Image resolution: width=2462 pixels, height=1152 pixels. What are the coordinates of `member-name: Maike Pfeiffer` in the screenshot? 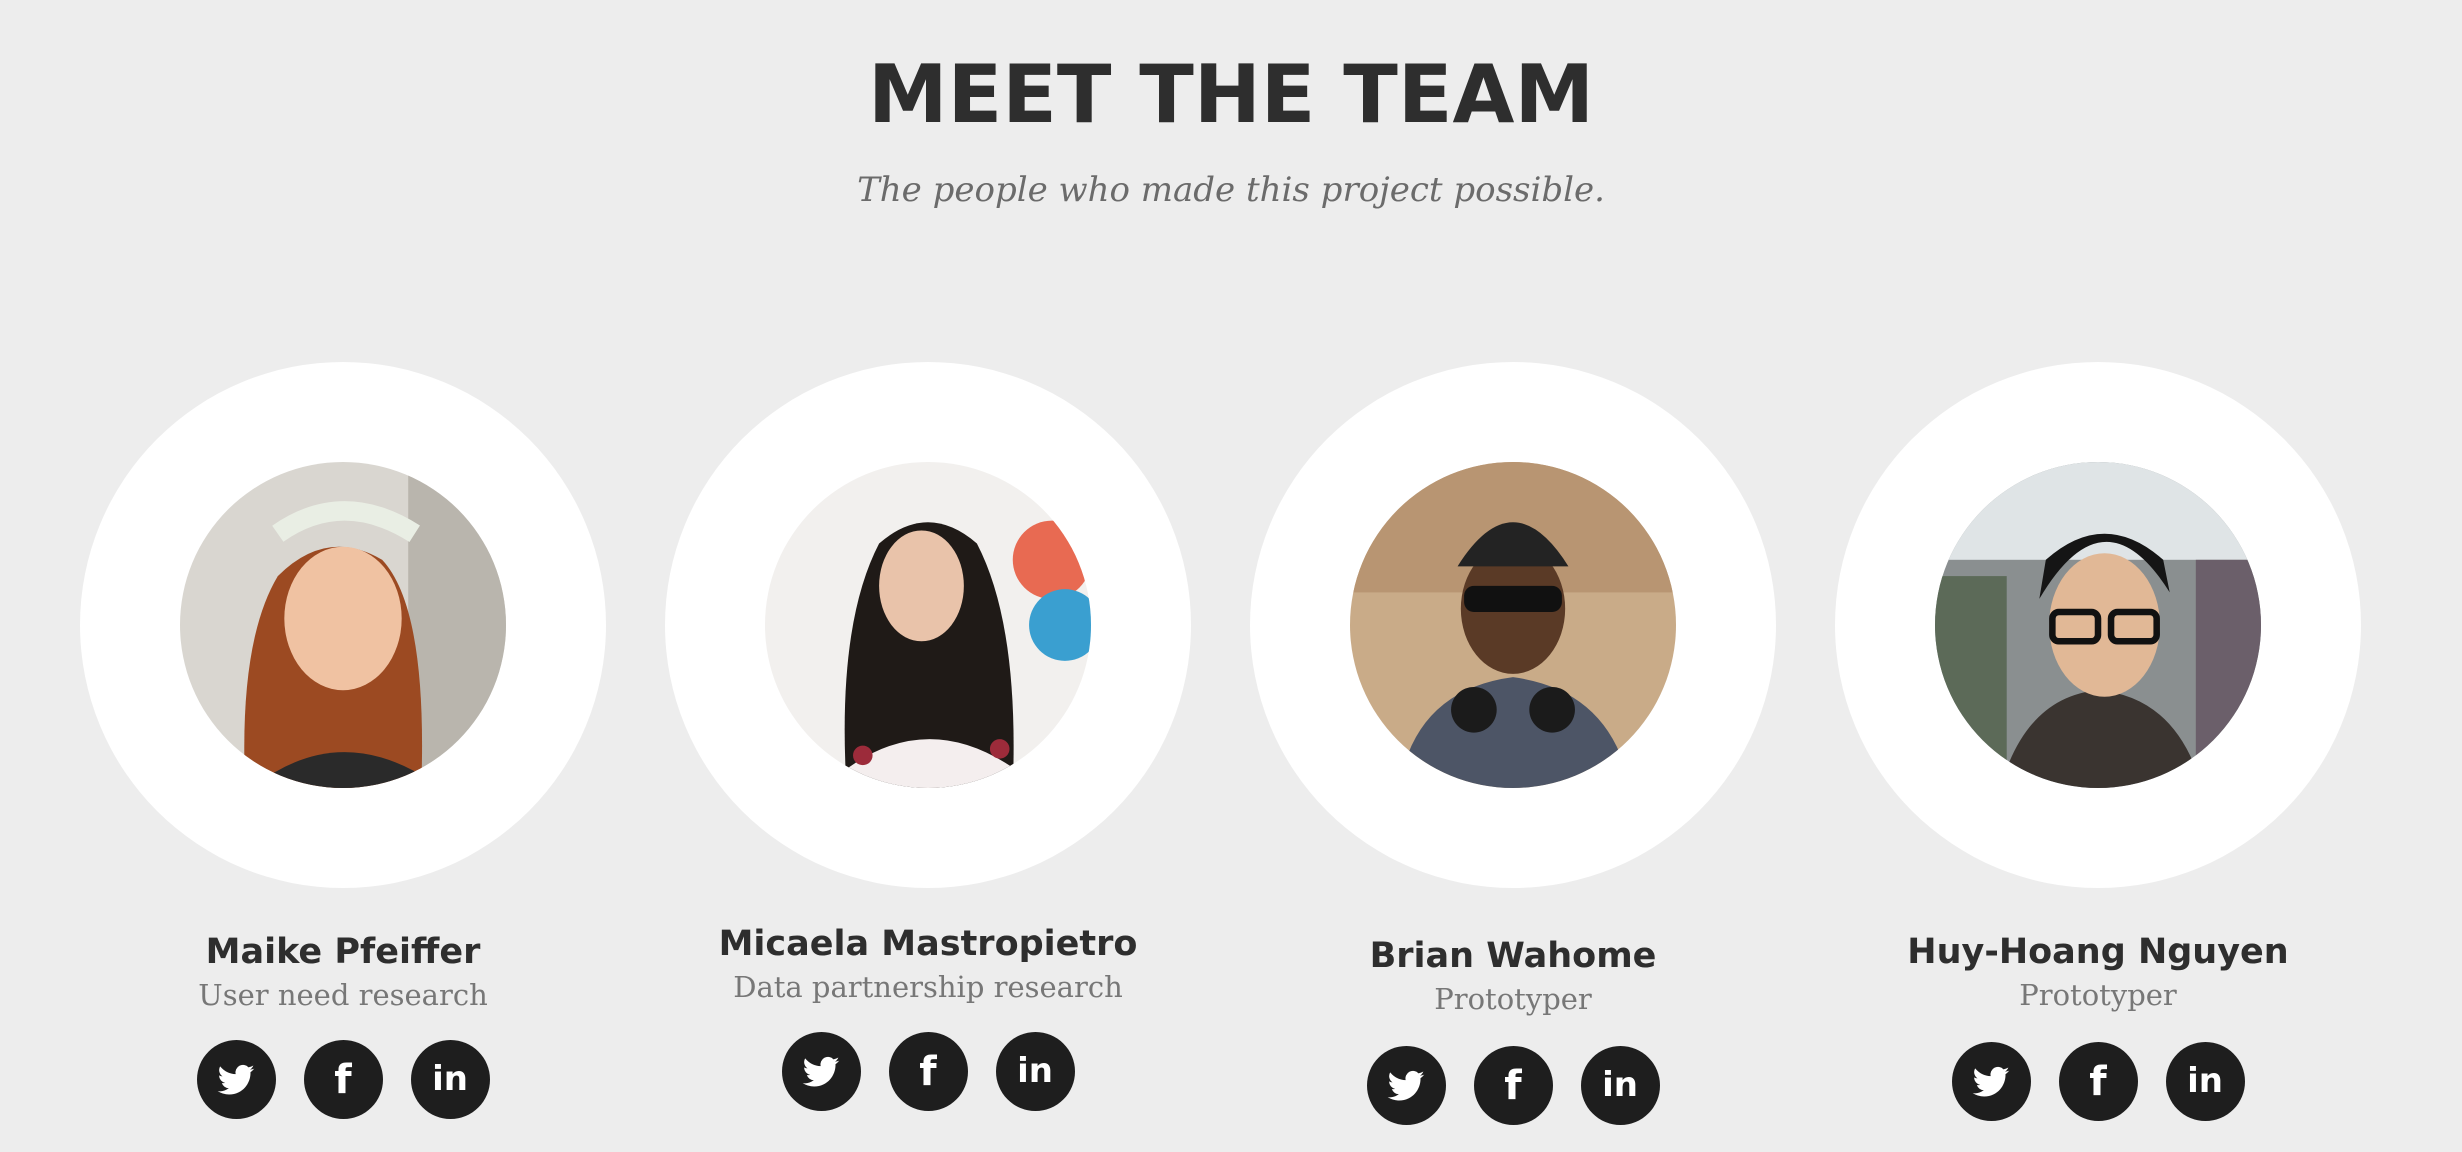 It's located at (343, 952).